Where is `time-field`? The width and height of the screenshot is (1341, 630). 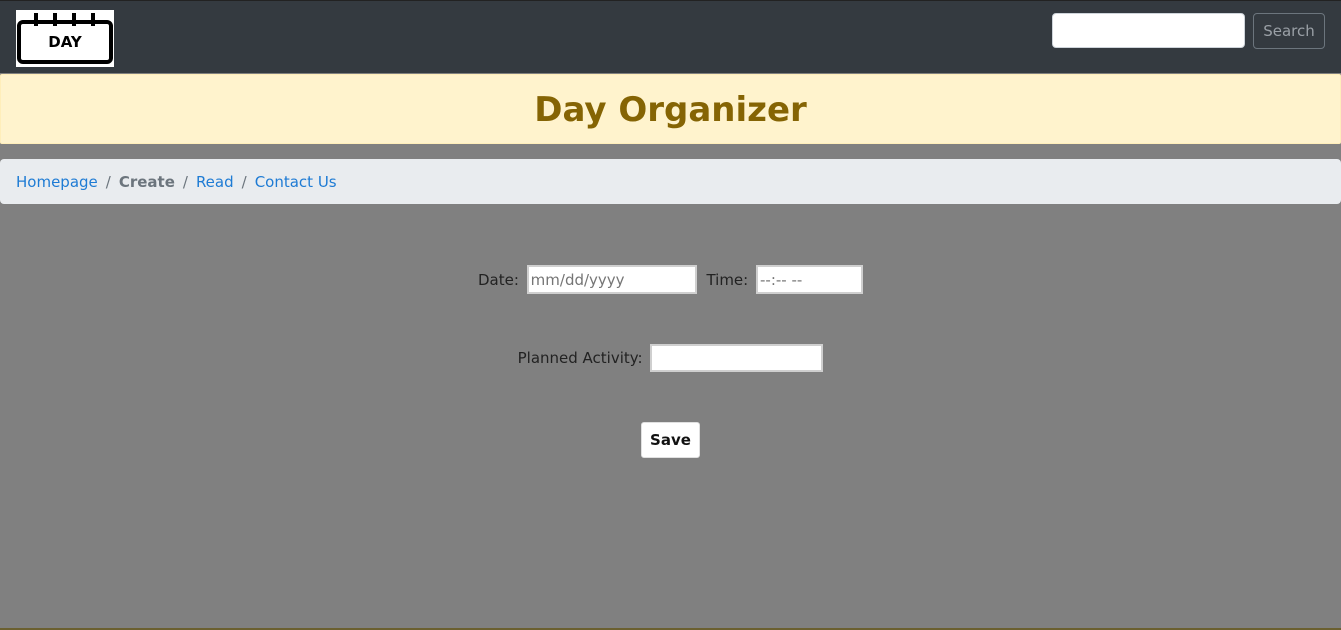 time-field is located at coordinates (809, 279).